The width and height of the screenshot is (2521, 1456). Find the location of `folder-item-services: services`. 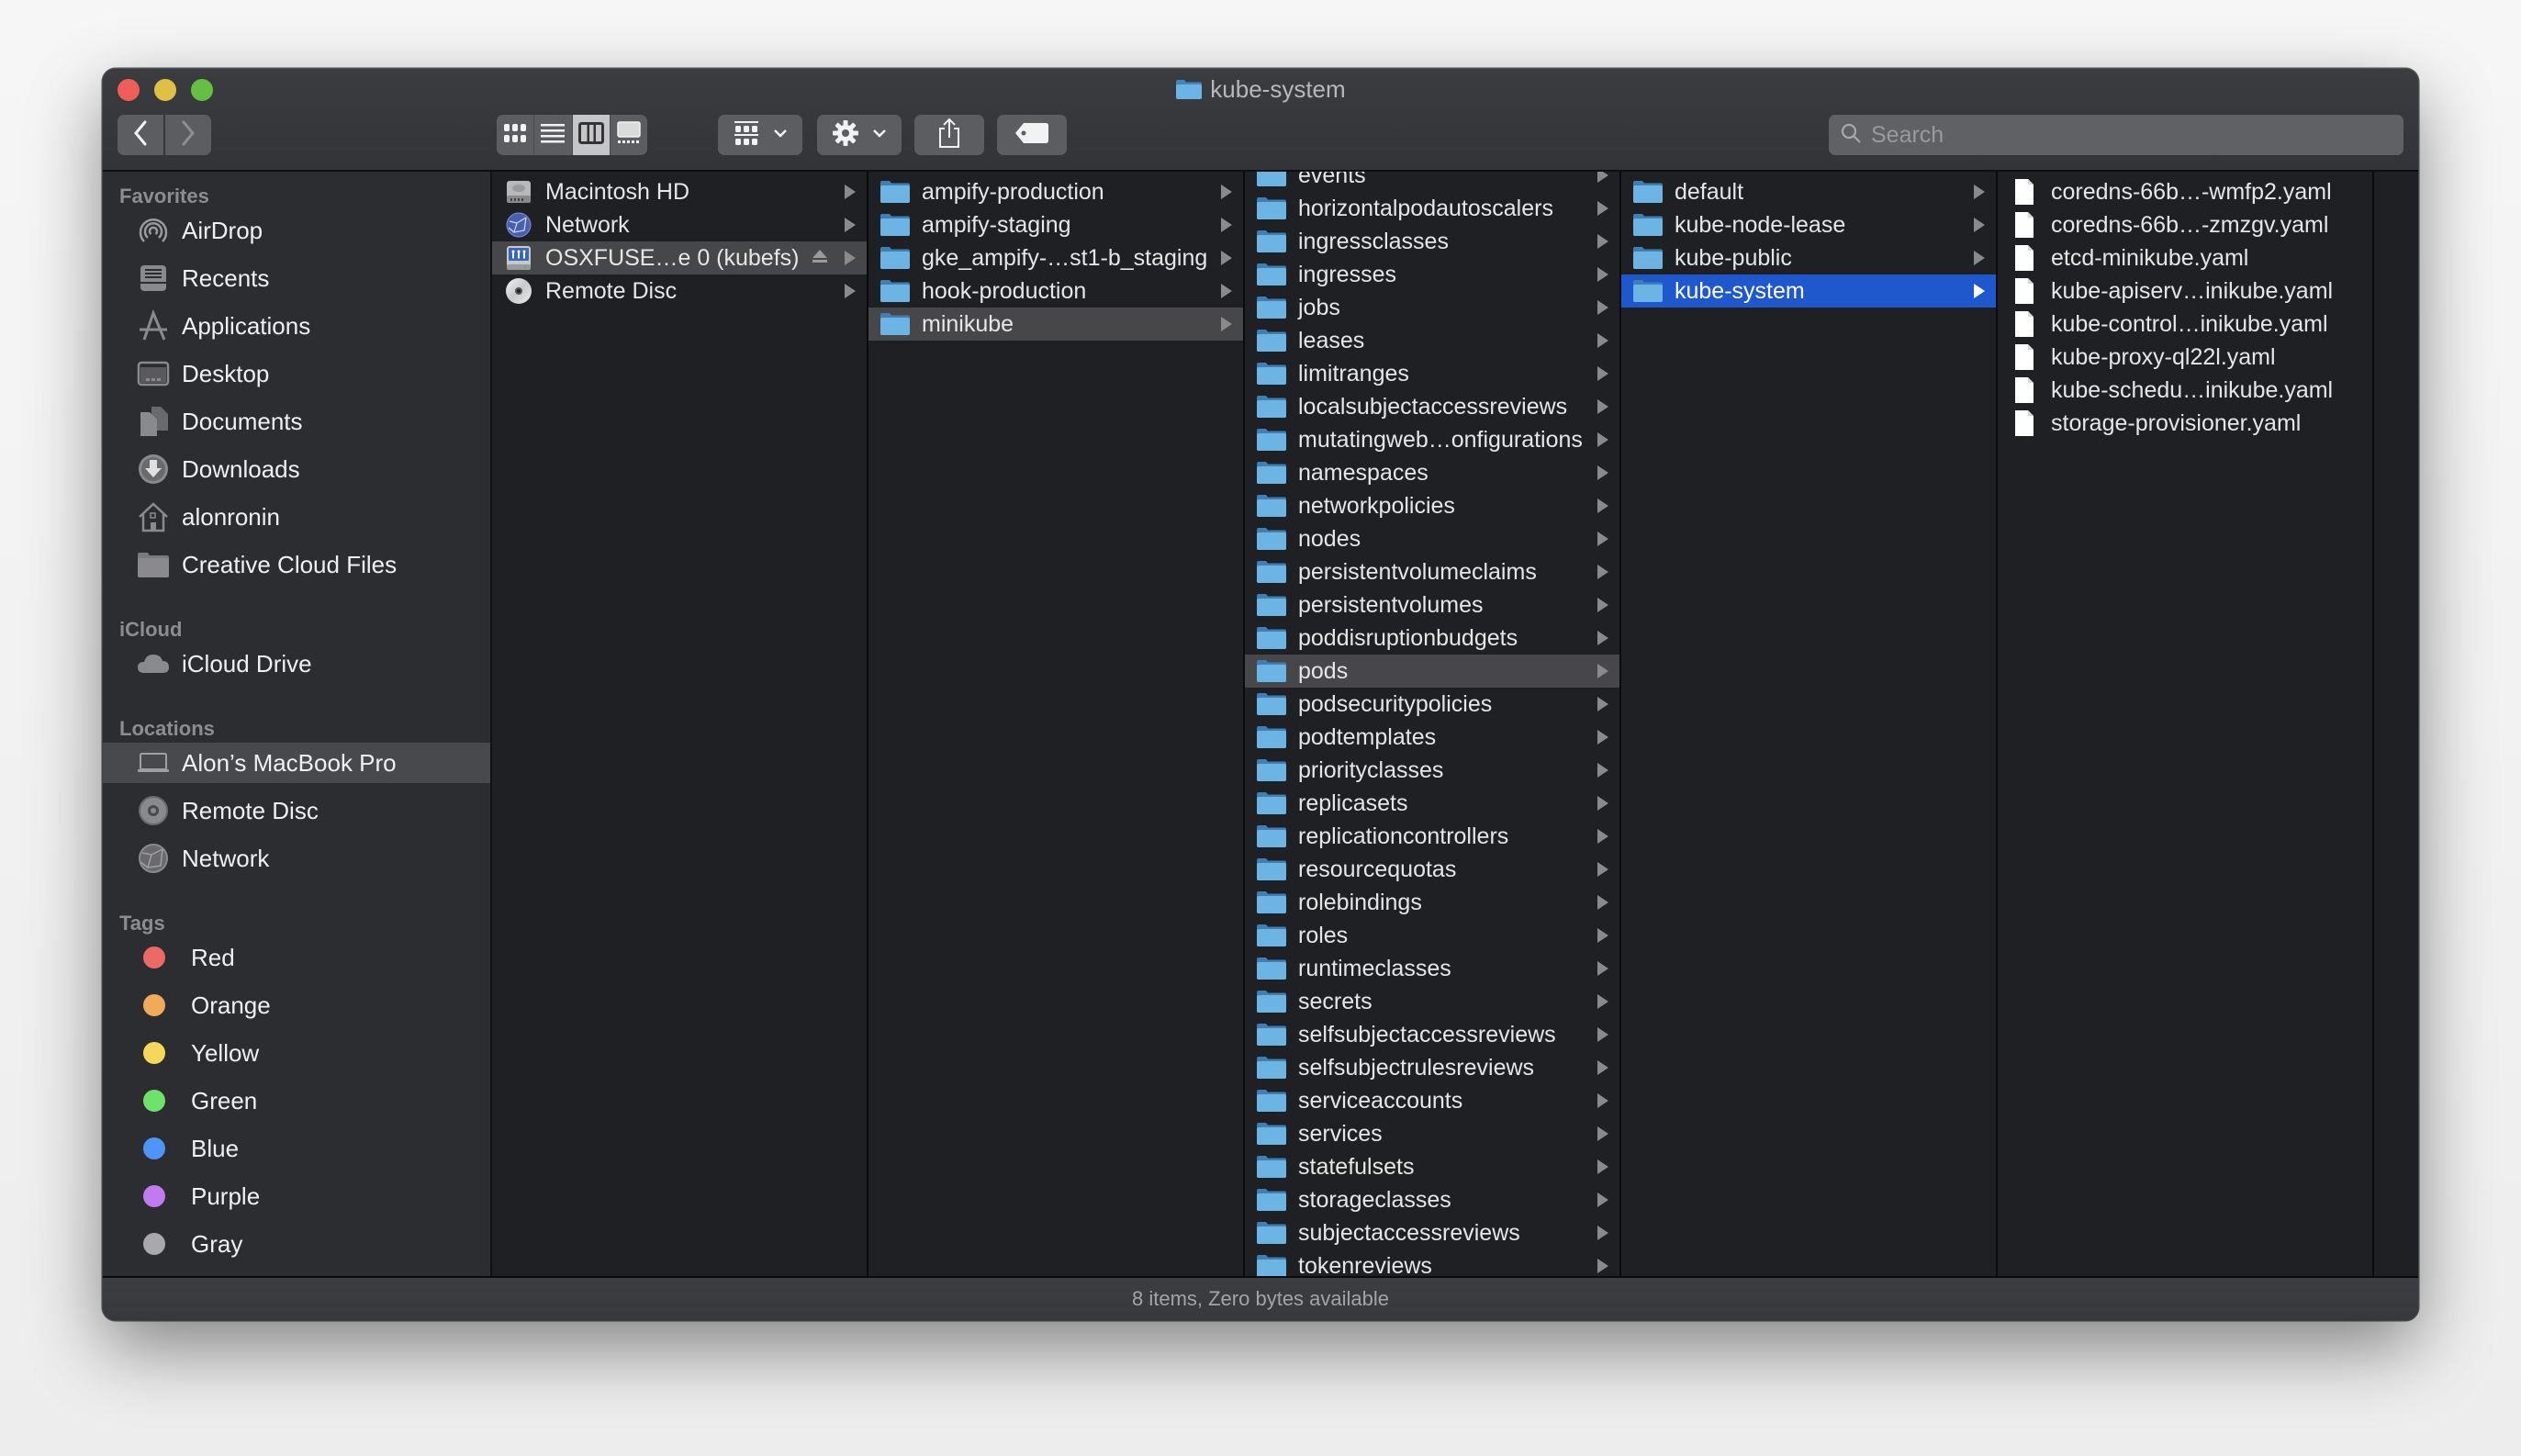

folder-item-services: services is located at coordinates (1432, 1133).